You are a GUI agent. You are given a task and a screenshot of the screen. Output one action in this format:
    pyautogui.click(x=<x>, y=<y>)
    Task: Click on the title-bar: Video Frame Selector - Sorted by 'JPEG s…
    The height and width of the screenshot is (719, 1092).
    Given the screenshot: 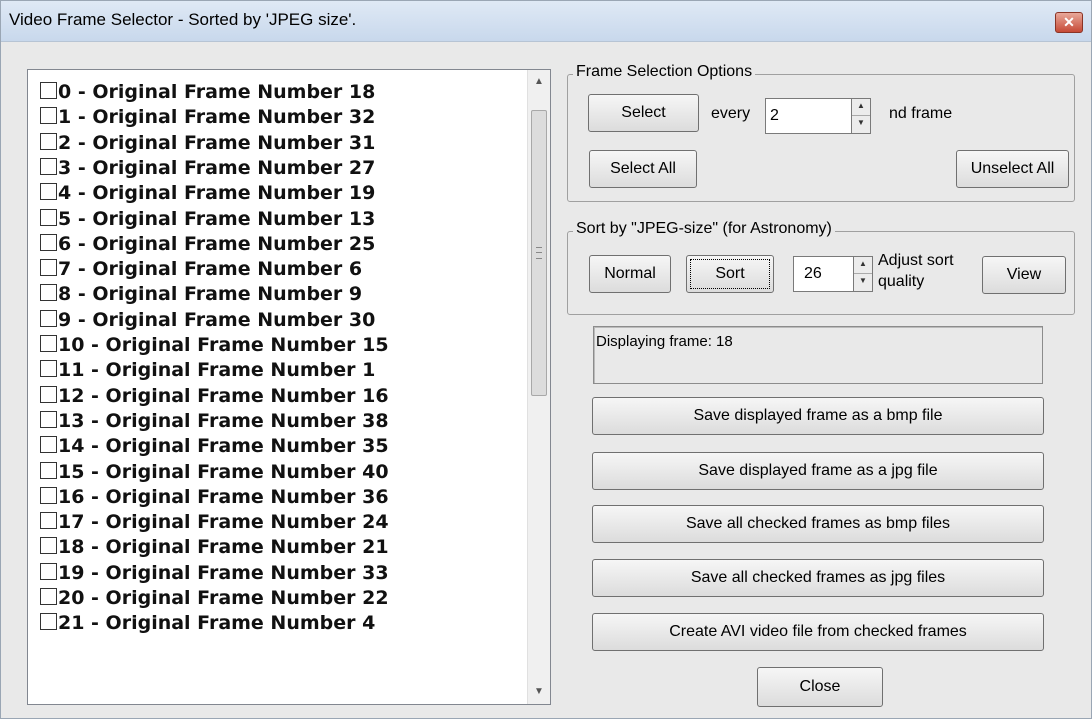 What is the action you would take?
    pyautogui.click(x=546, y=21)
    